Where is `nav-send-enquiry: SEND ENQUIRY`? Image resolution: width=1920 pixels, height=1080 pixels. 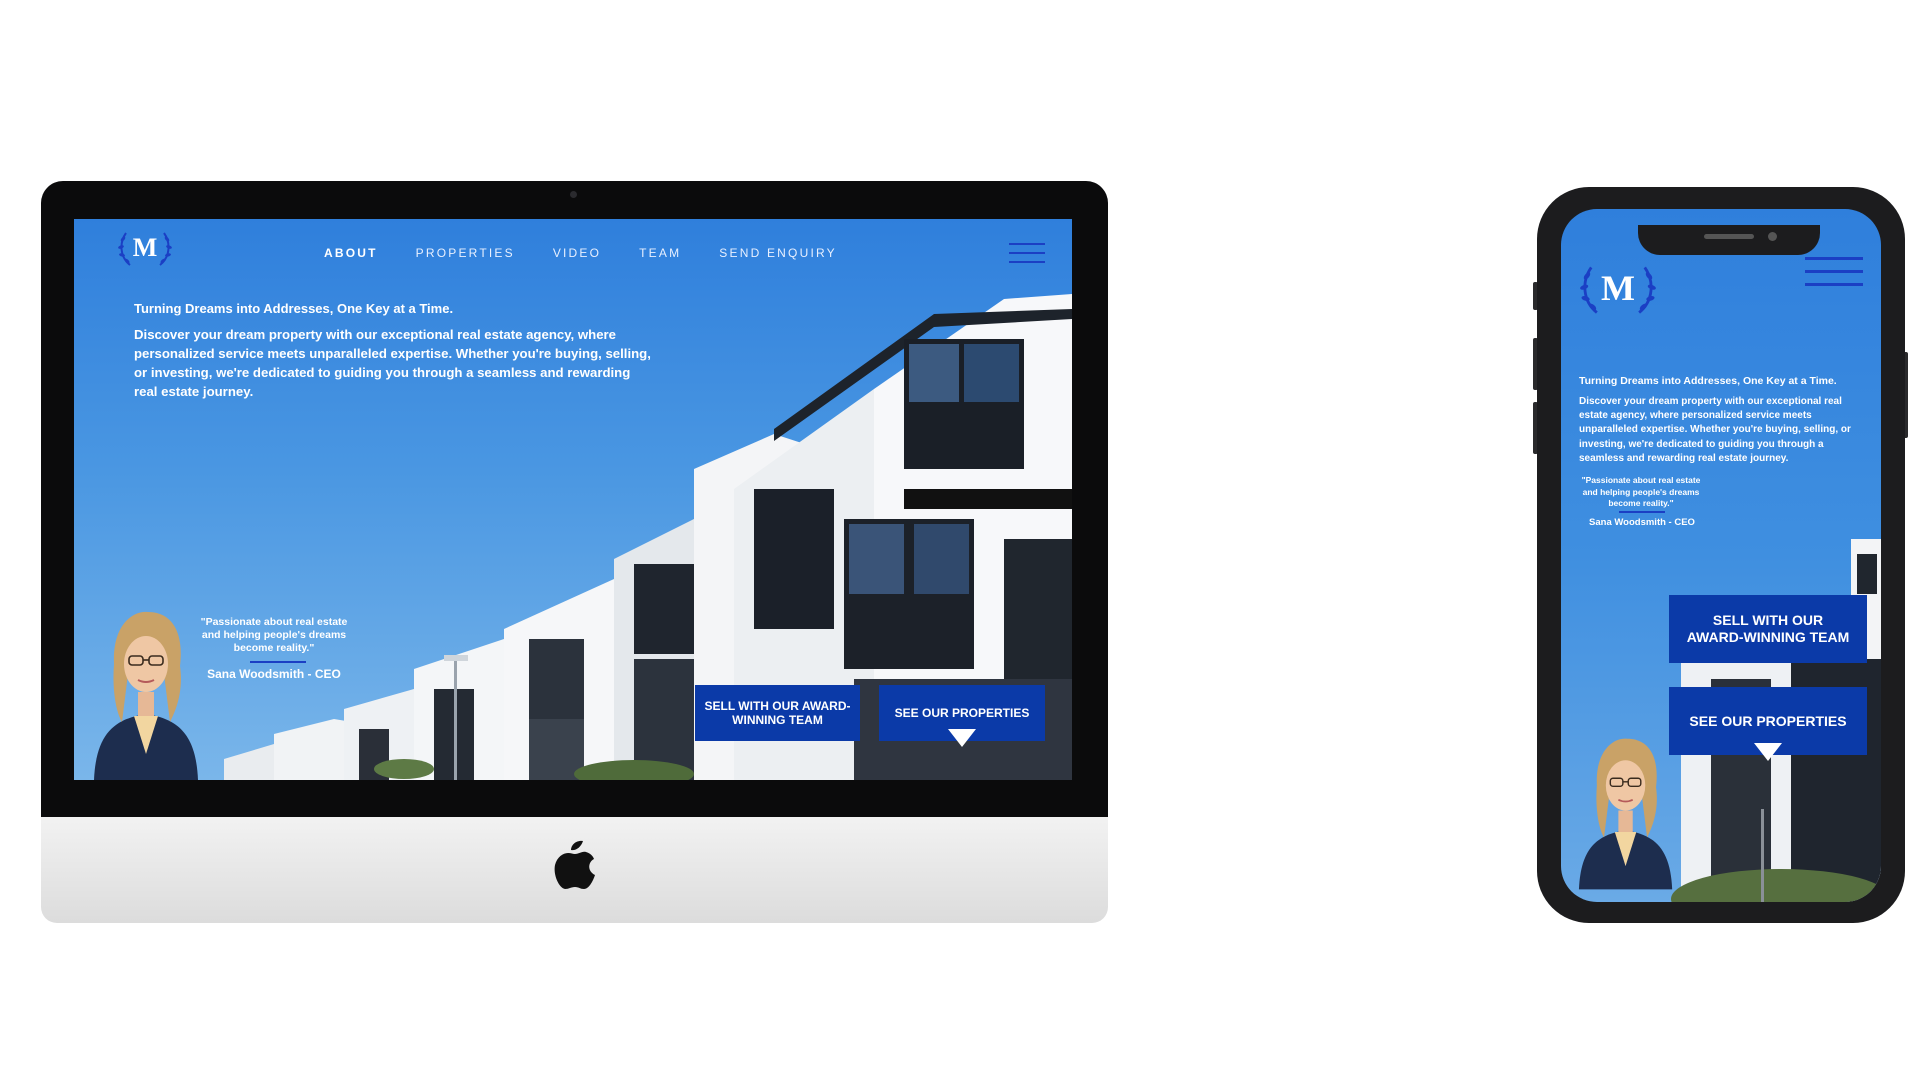
nav-send-enquiry: SEND ENQUIRY is located at coordinates (778, 253).